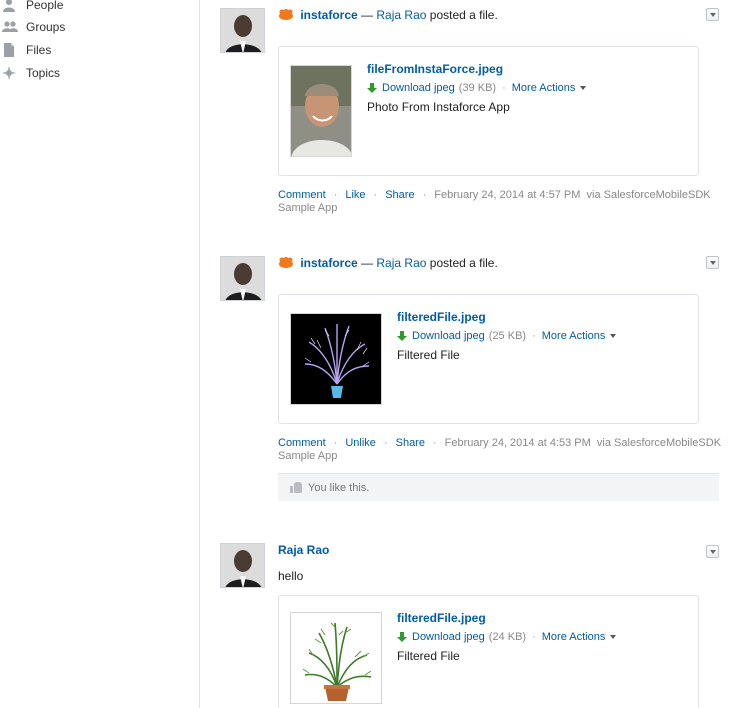 The image size is (733, 708). I want to click on file-actions: Download jpeg (24 KB) · More Actions, so click(507, 637).